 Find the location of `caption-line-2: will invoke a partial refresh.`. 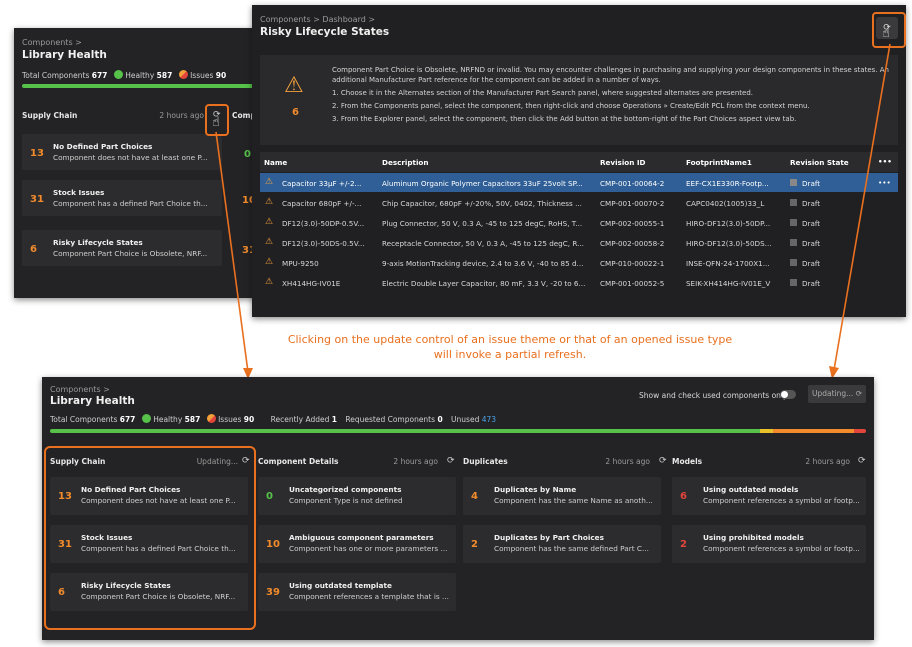

caption-line-2: will invoke a partial refresh. is located at coordinates (510, 354).